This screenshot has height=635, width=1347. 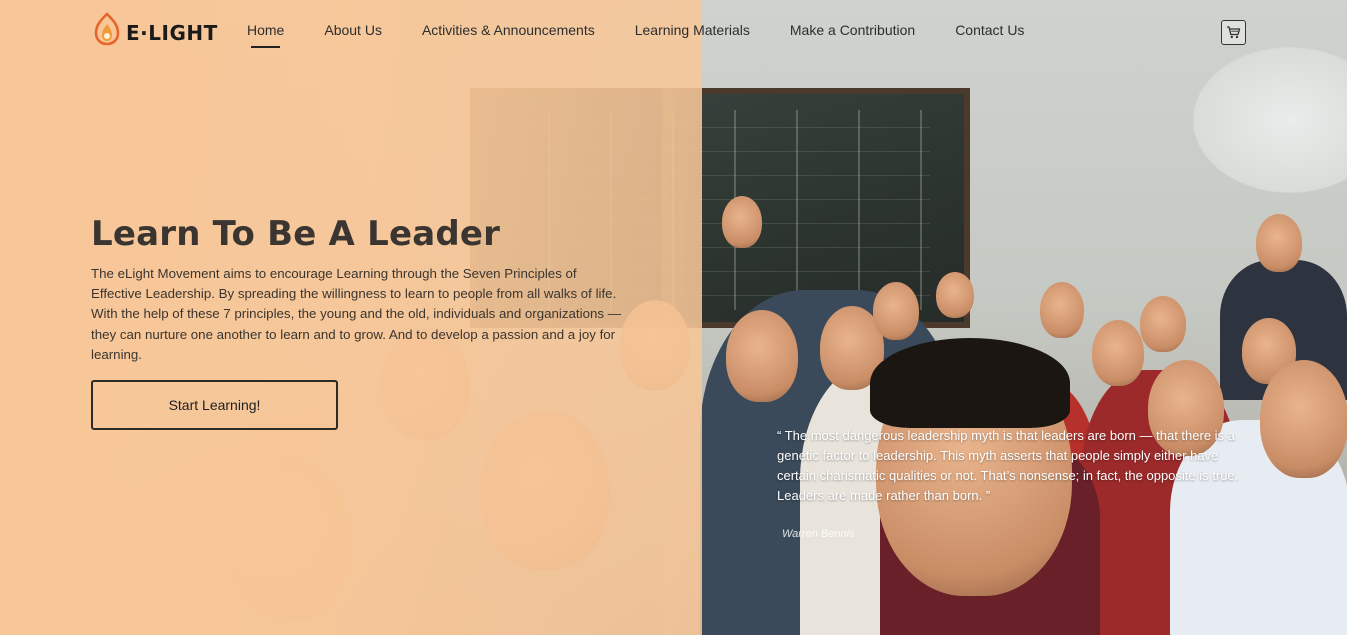 What do you see at coordinates (353, 30) in the screenshot?
I see `nav-item-about-us: About Us` at bounding box center [353, 30].